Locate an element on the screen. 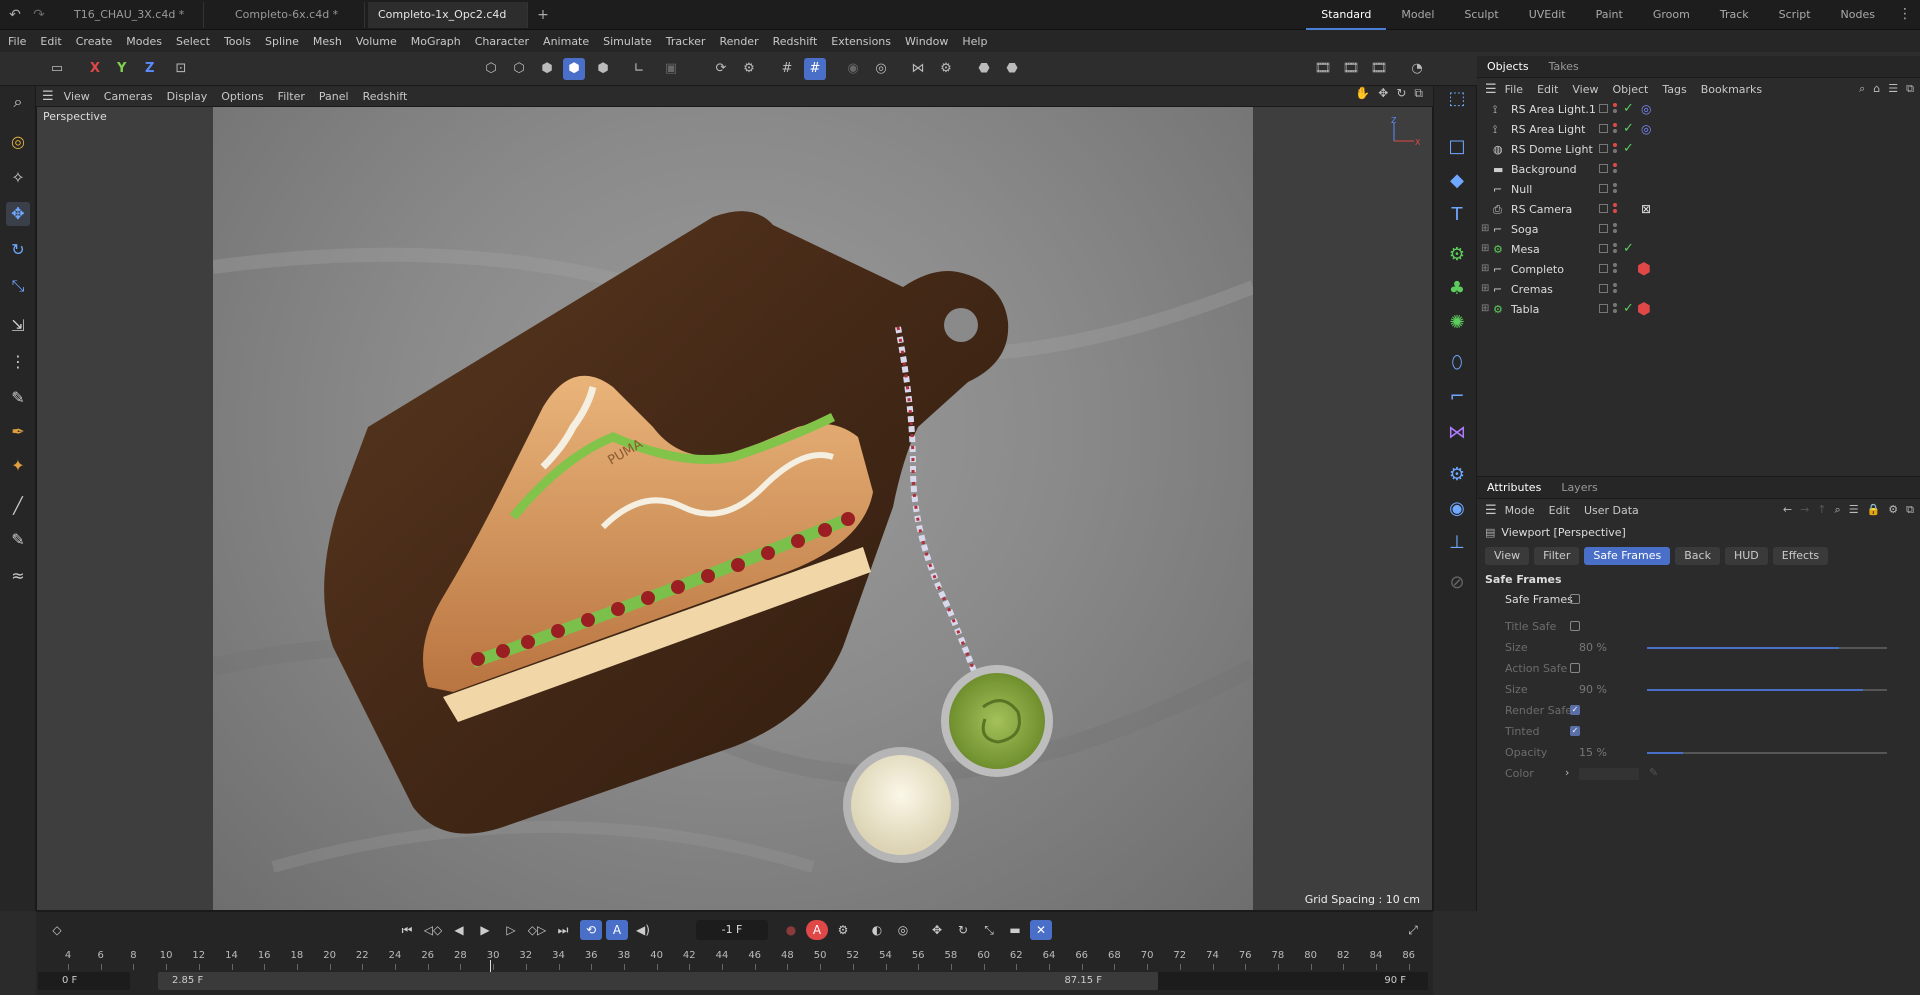  pla-key-icon: ✕ is located at coordinates (1041, 930).